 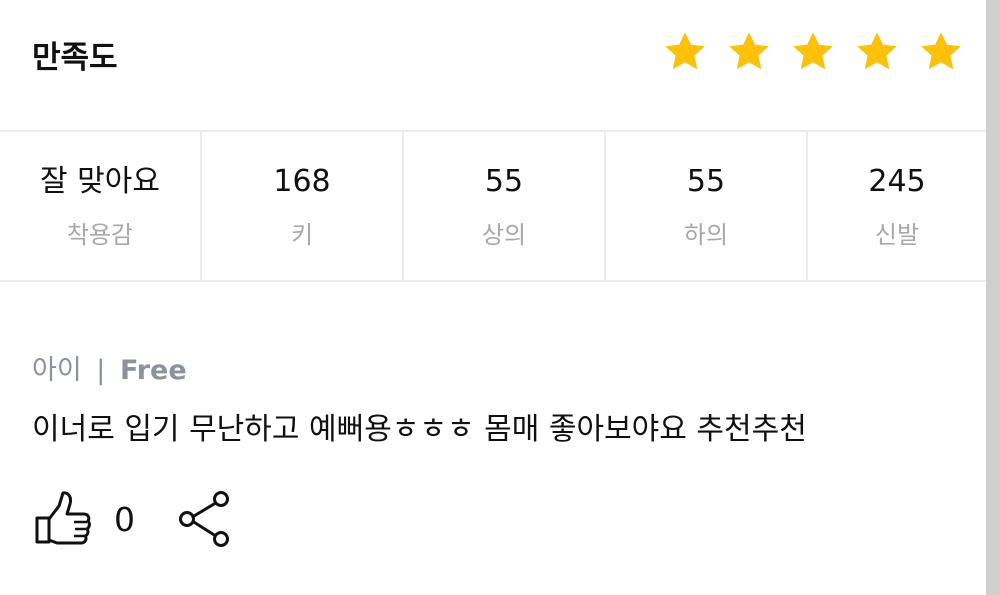 What do you see at coordinates (419, 429) in the screenshot?
I see `review-text: 이너로 입기 무난하고 예뻐용ㅎㅎㅎ 몸매 좋아보야요 추천추천` at bounding box center [419, 429].